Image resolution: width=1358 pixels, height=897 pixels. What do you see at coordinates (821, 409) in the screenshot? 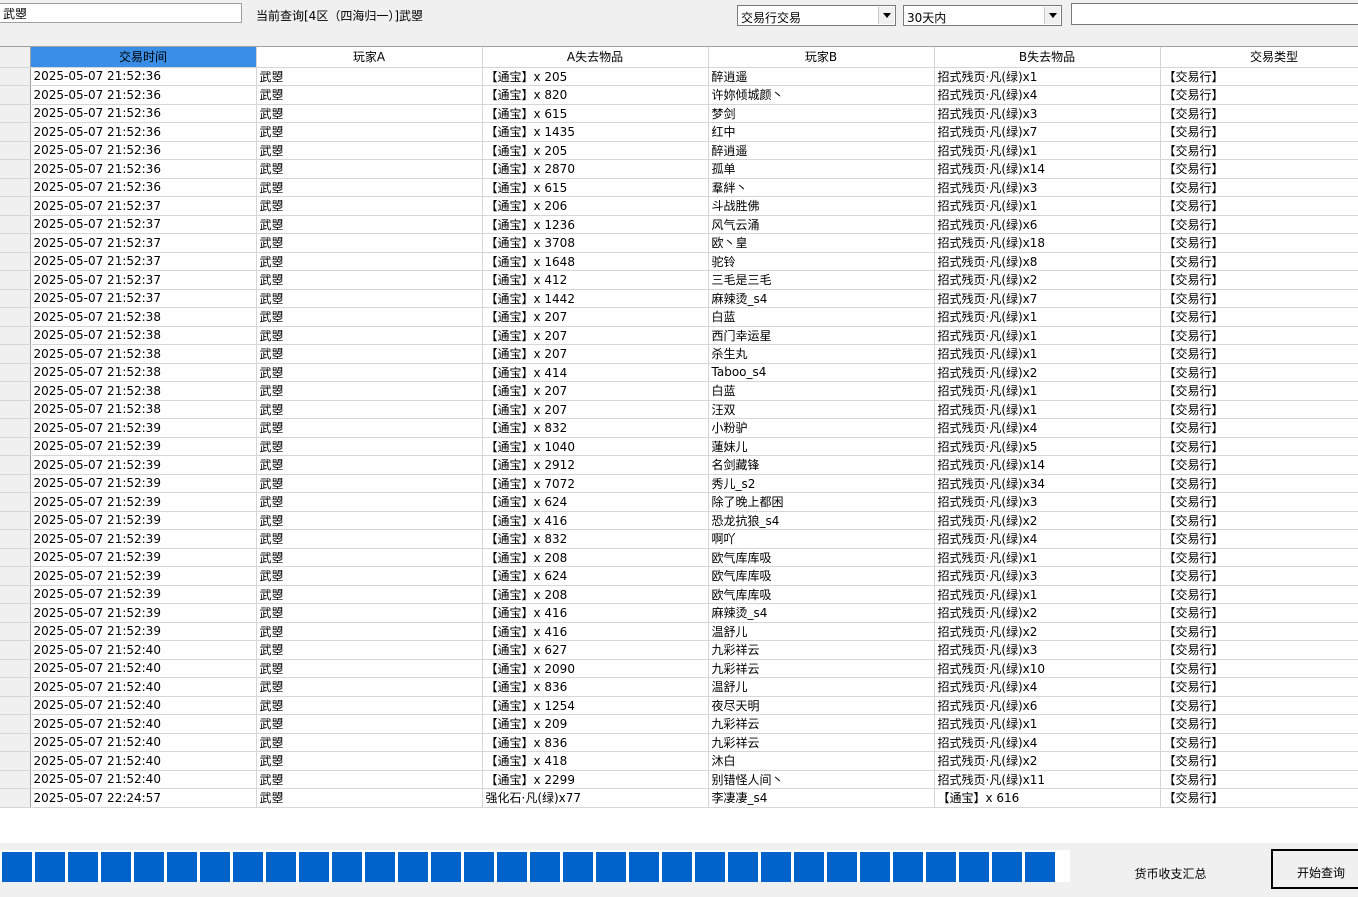
I see `table-cell: 汪双` at bounding box center [821, 409].